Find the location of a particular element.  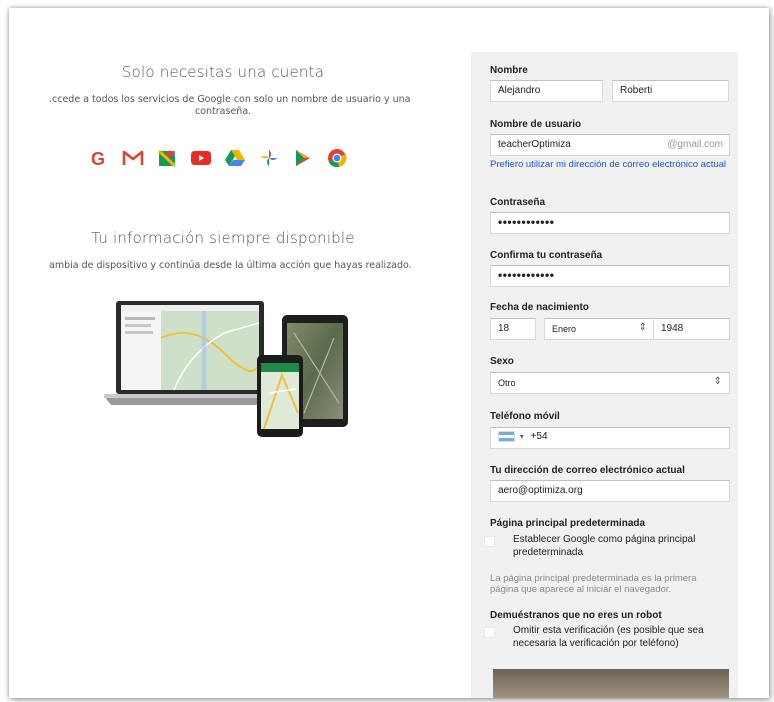

username-input: teacherOptimiza @gmail.com is located at coordinates (610, 145).